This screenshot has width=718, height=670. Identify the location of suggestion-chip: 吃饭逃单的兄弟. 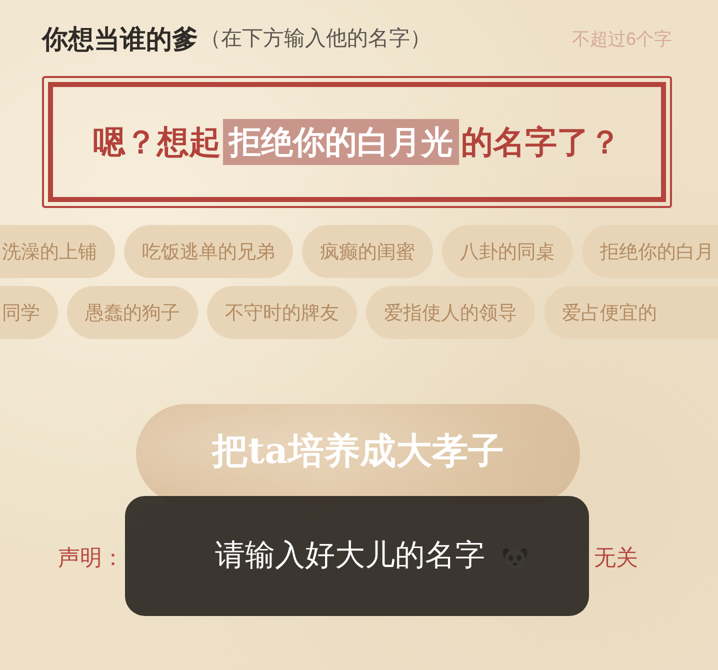
(208, 251).